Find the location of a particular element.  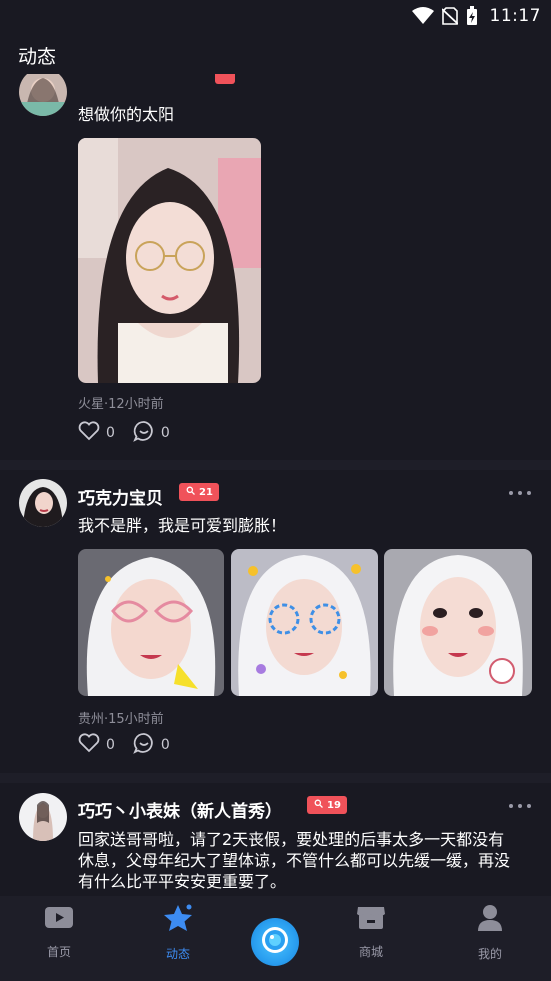

status-bar: 11:17 is located at coordinates (275, 16).